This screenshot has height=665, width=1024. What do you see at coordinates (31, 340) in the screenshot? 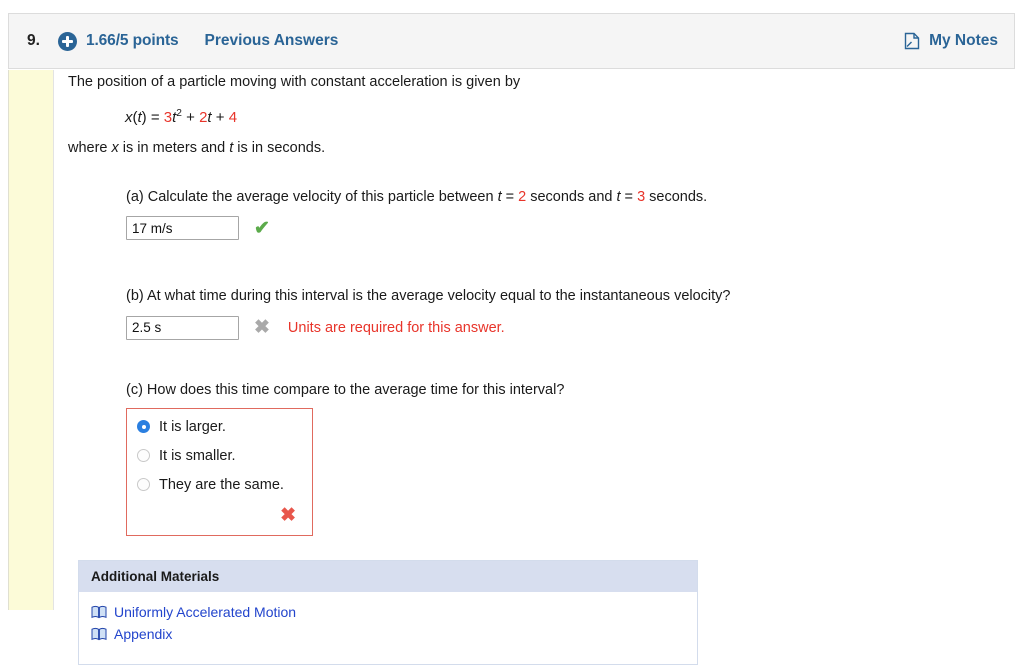
I see `left-gutter-strip` at bounding box center [31, 340].